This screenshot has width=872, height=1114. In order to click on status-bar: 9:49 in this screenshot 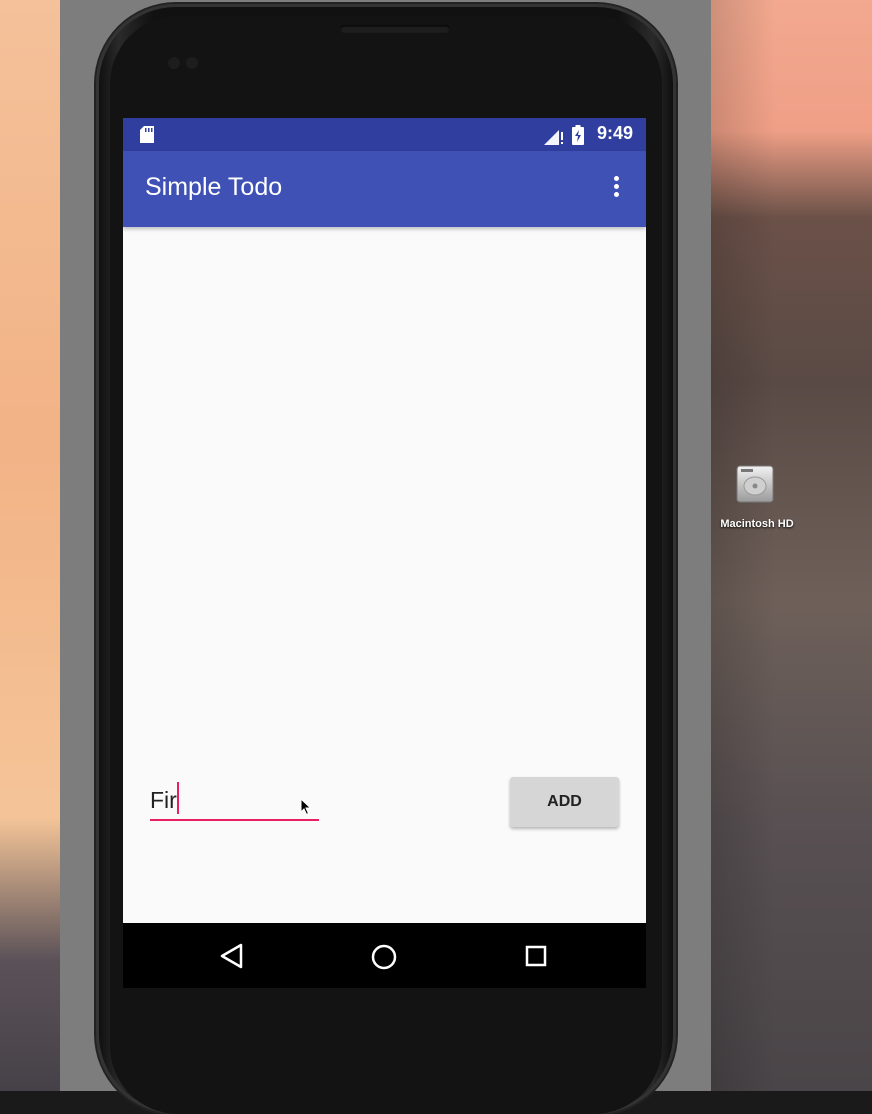, I will do `click(384, 134)`.